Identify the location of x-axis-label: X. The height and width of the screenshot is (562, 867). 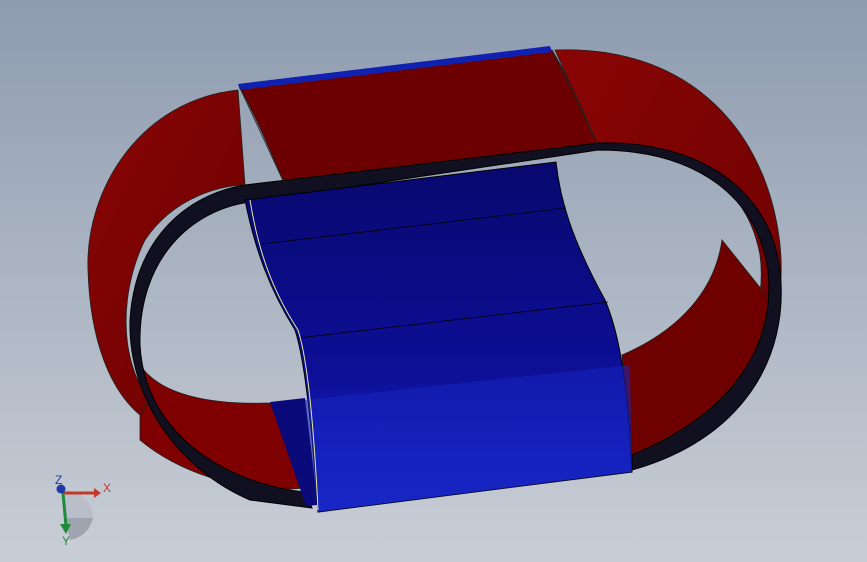
(107, 488).